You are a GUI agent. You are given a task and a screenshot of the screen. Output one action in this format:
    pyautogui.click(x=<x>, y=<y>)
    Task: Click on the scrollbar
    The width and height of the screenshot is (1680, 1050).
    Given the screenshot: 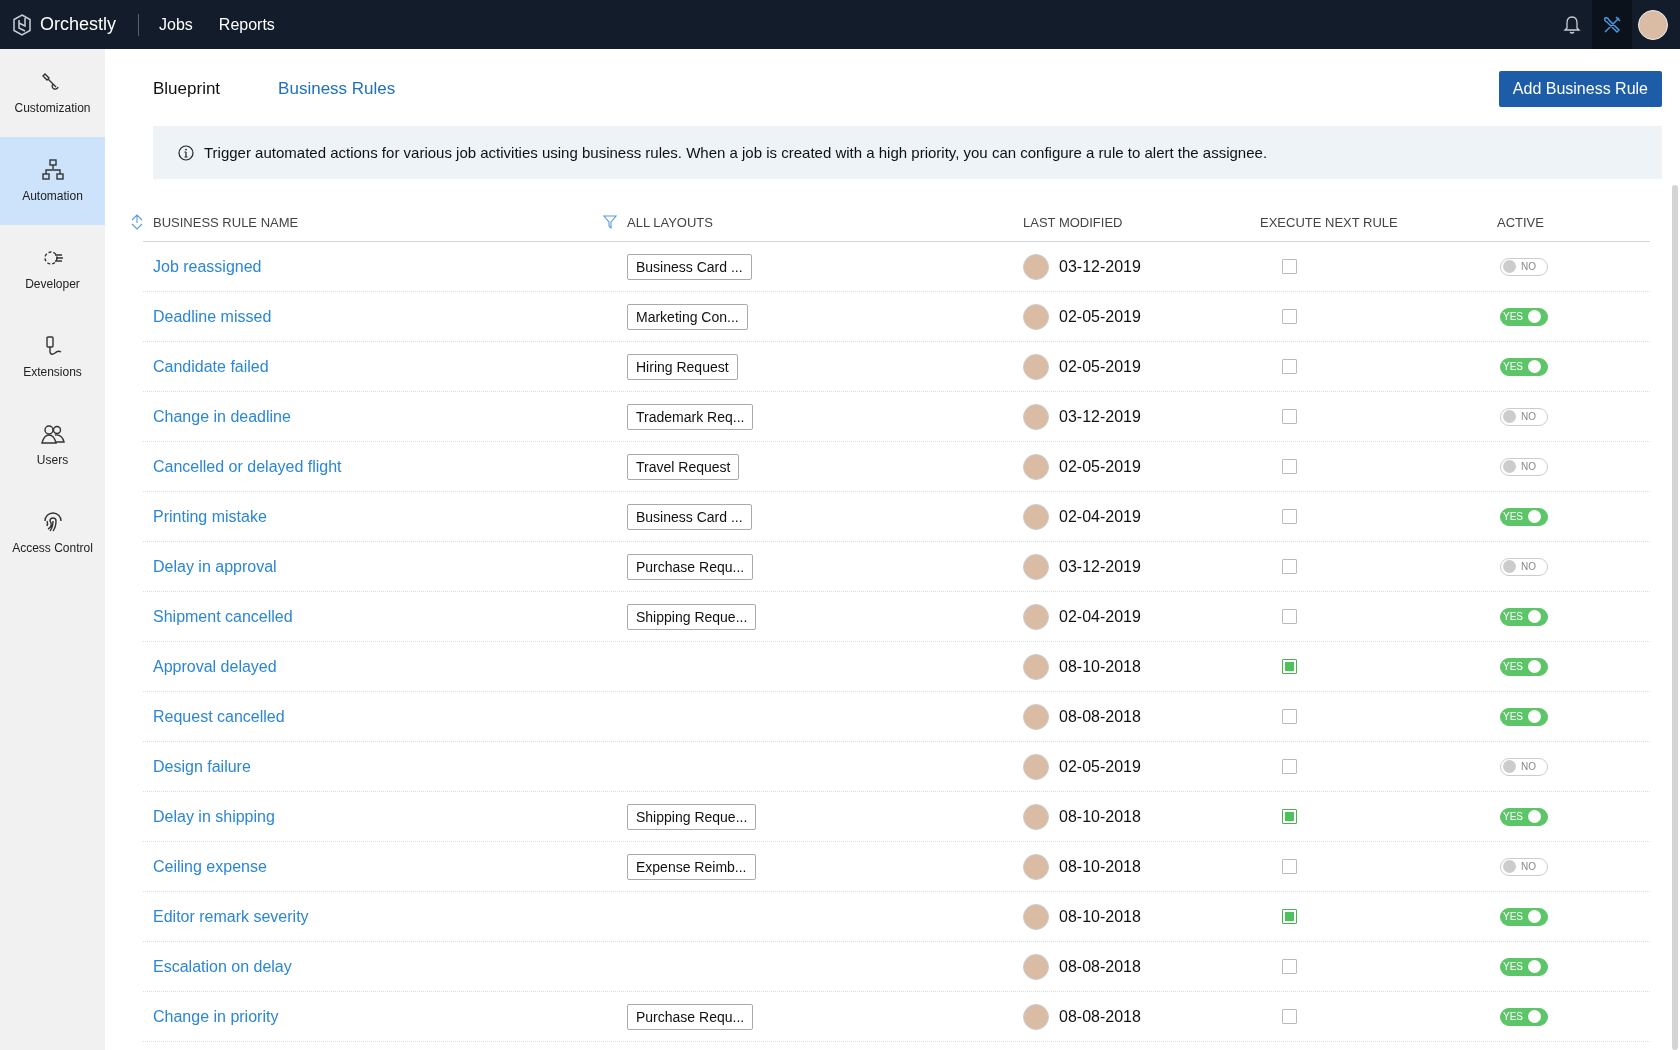 What is the action you would take?
    pyautogui.click(x=1675, y=617)
    